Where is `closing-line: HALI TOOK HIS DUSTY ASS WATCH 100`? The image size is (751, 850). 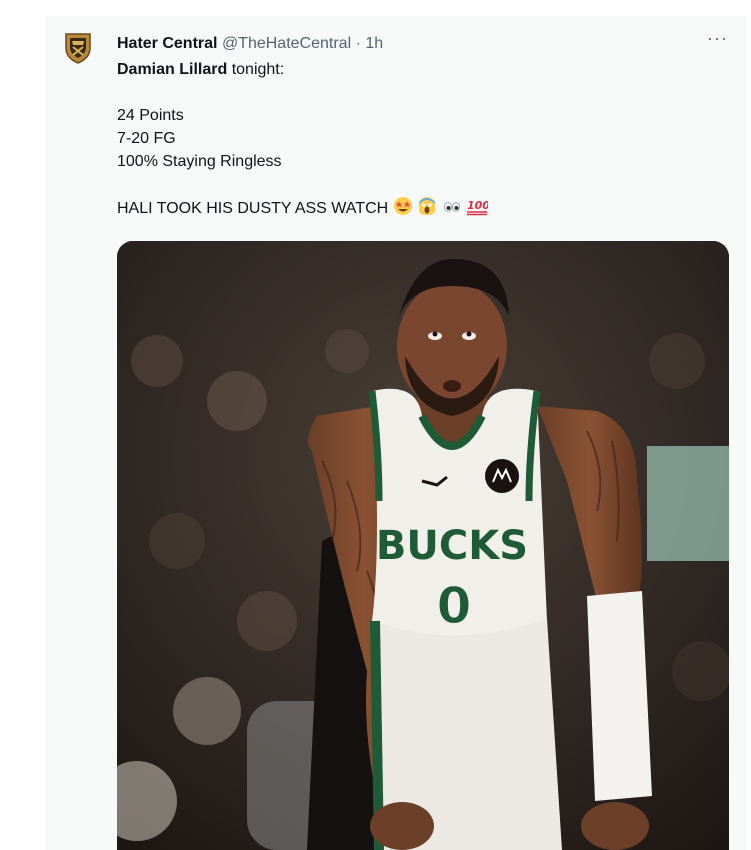 closing-line: HALI TOOK HIS DUSTY ASS WATCH 100 is located at coordinates (422, 208).